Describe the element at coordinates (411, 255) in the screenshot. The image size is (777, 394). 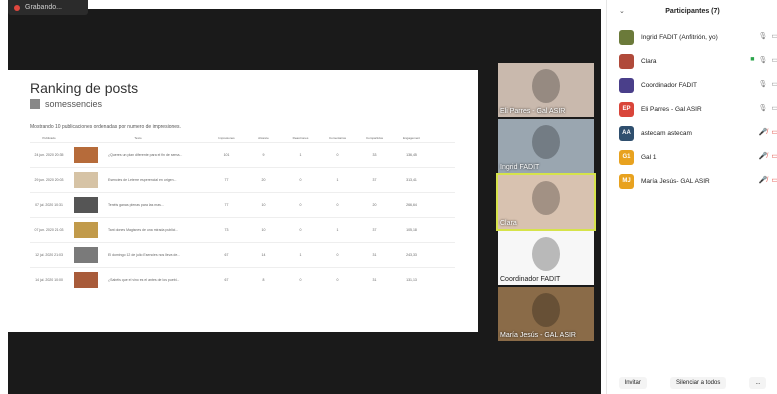
I see `post-metric: 243,33` at that location.